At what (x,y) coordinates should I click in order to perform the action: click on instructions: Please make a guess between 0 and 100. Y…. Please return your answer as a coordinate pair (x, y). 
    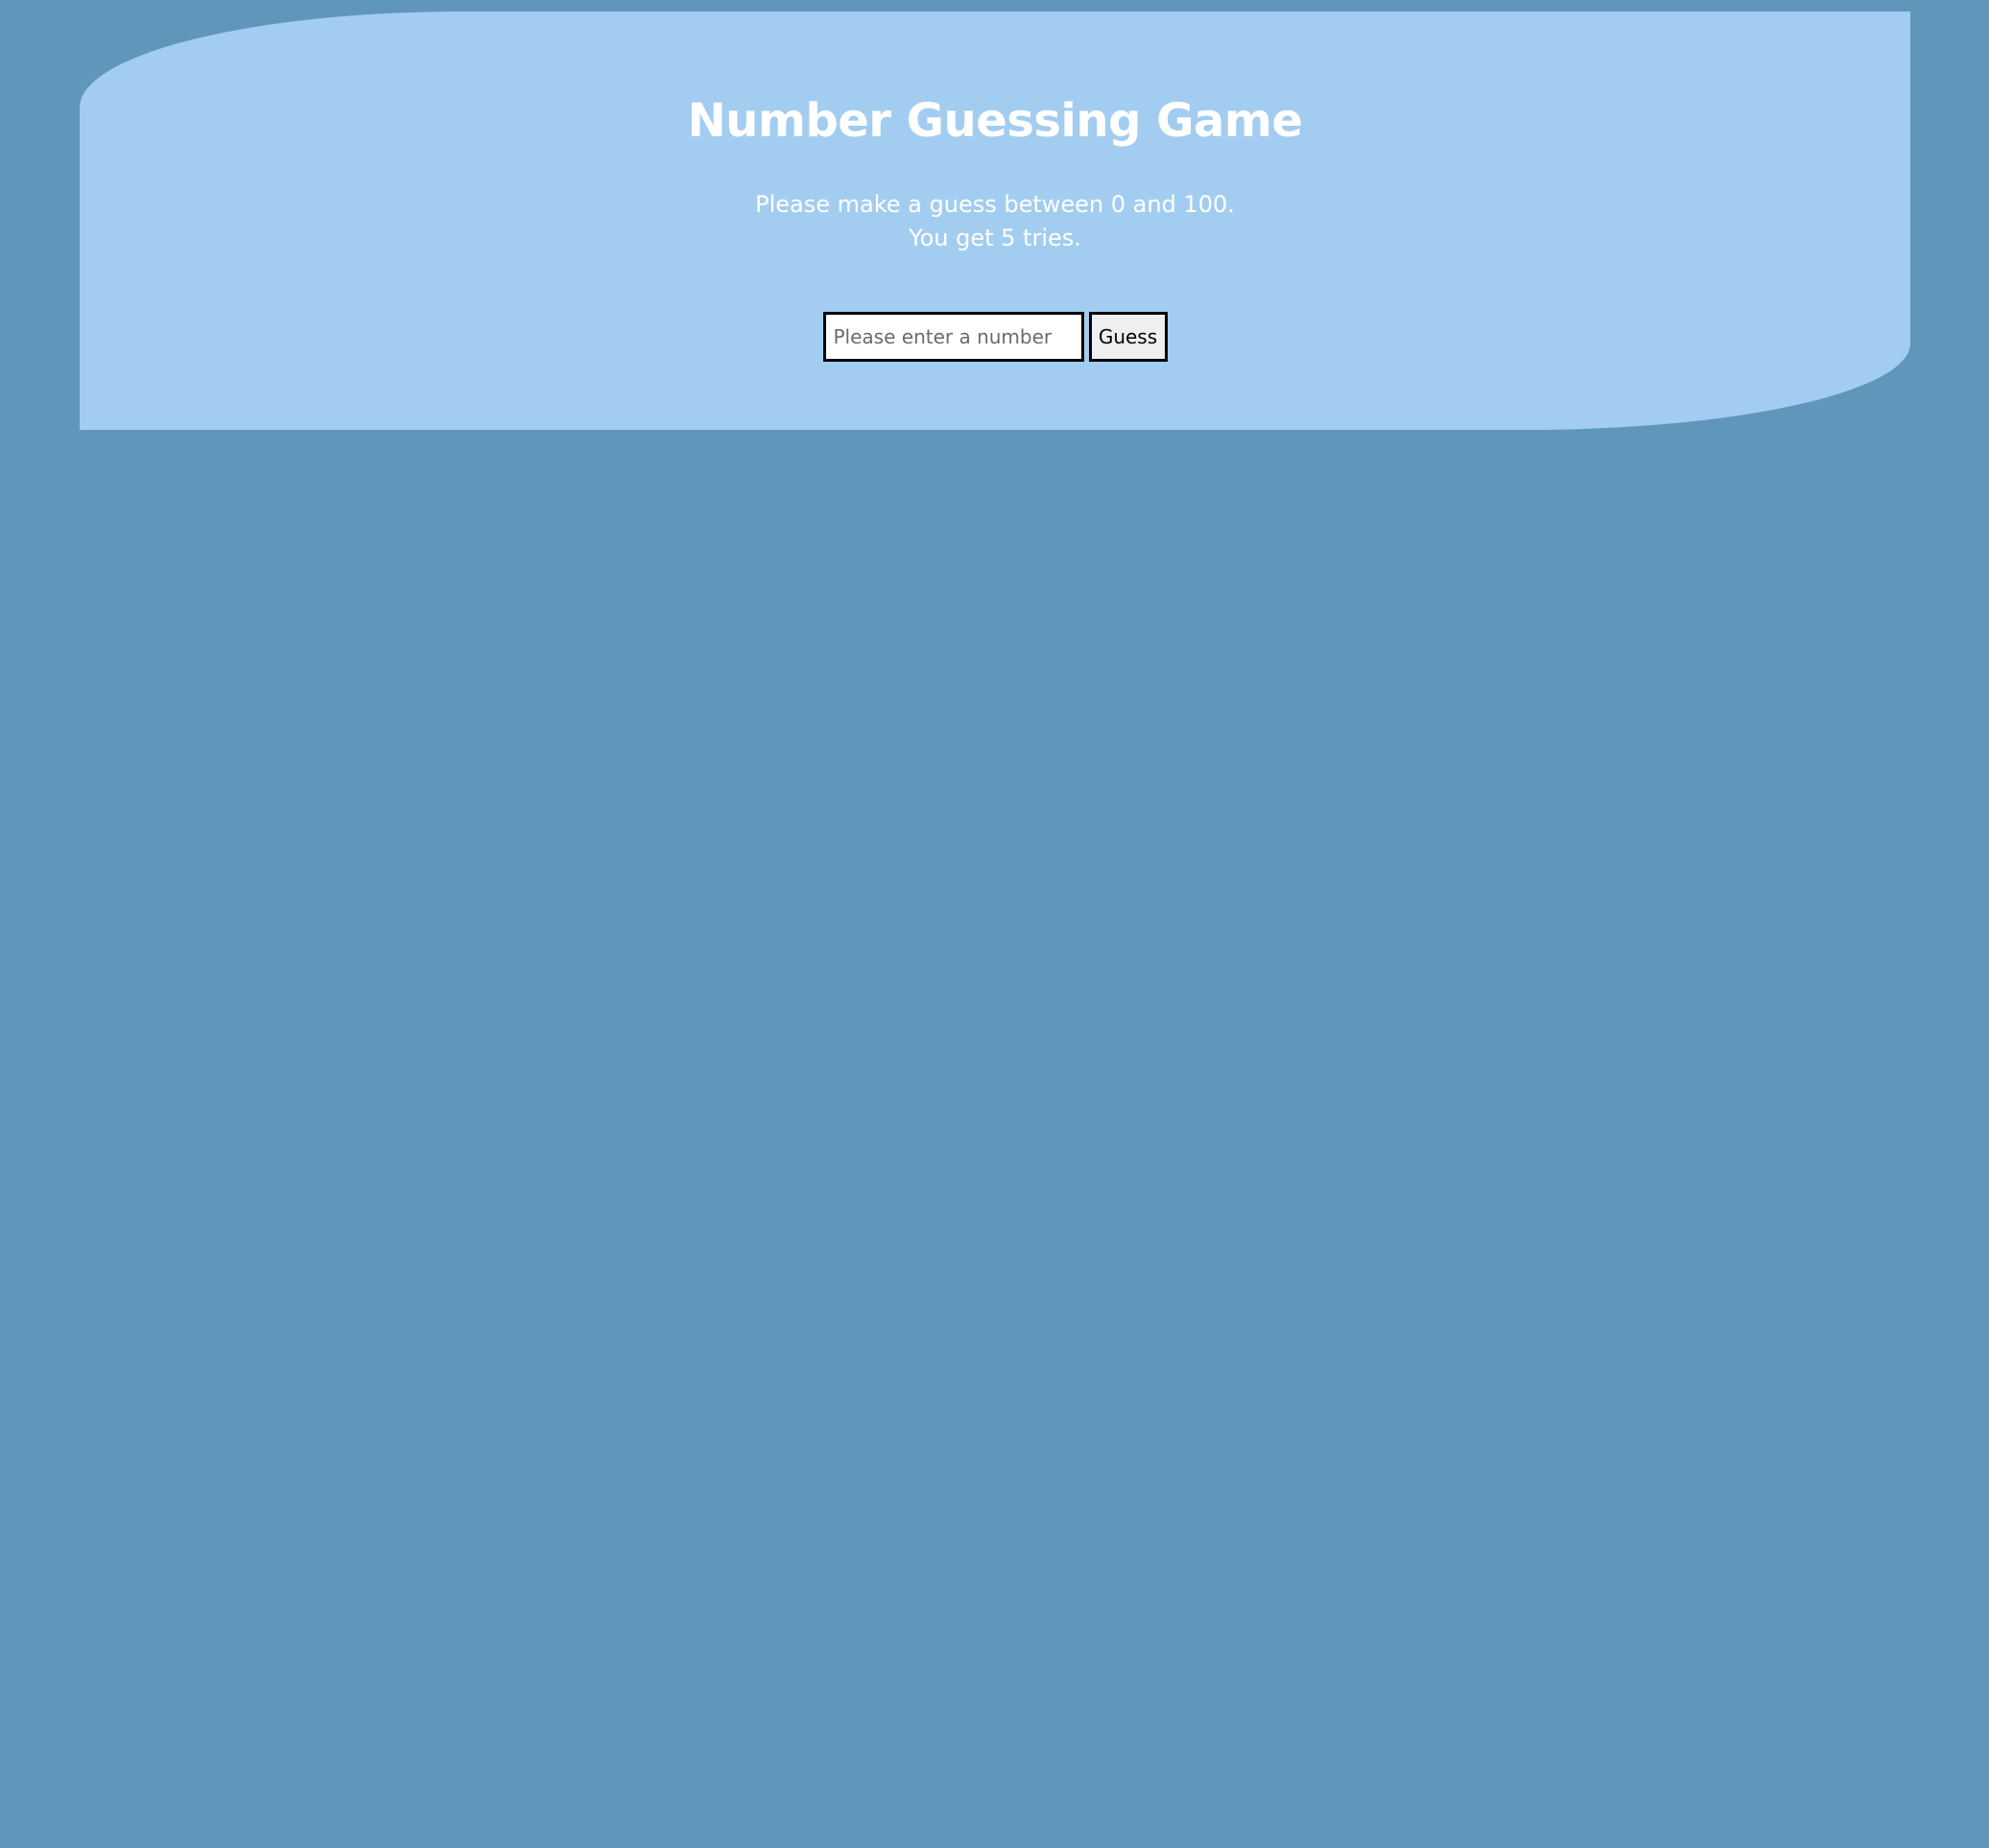
    Looking at the image, I should click on (995, 221).